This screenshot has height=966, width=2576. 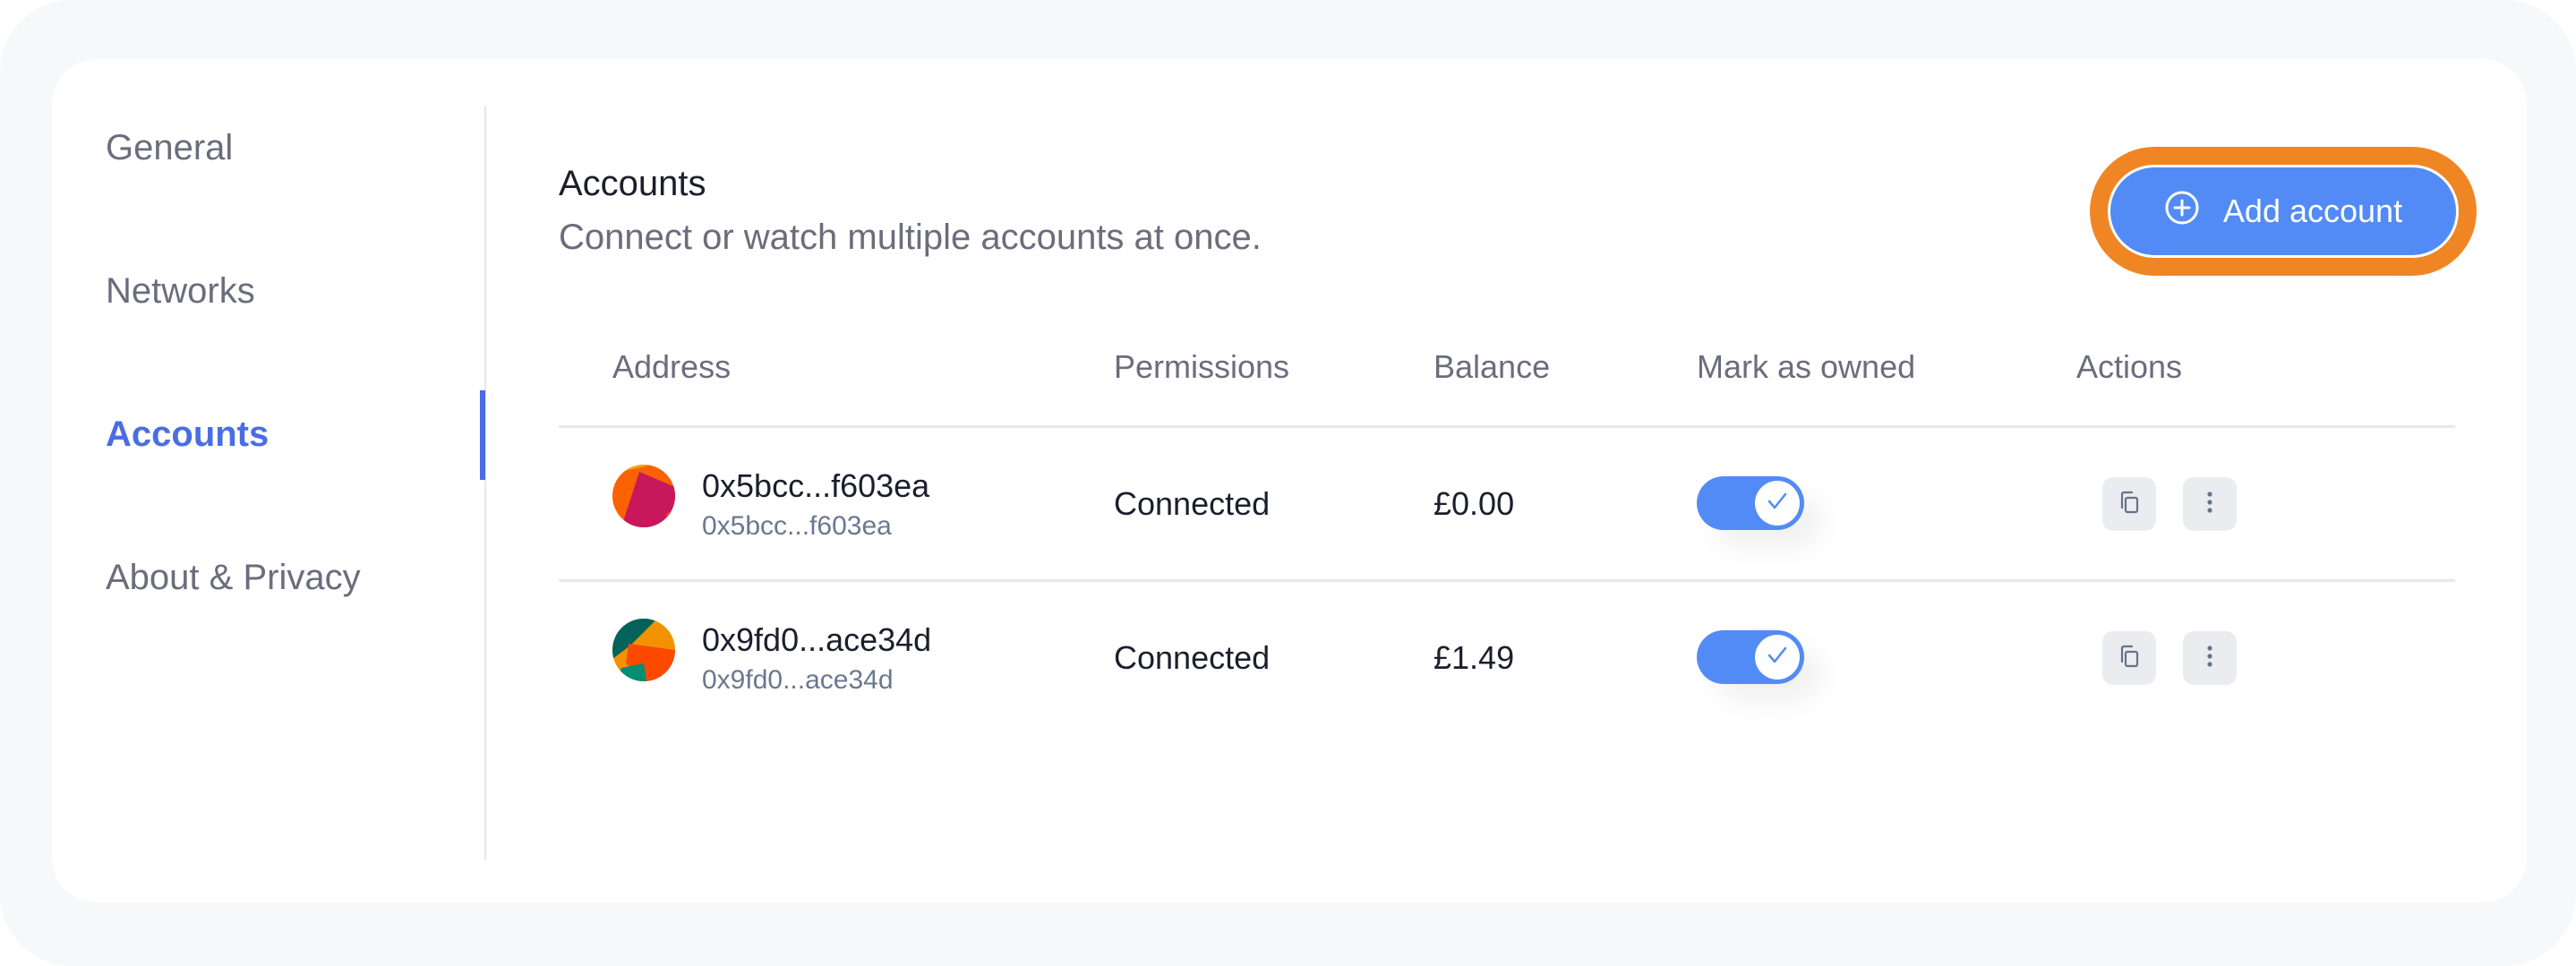 What do you see at coordinates (1492, 366) in the screenshot?
I see `column-header-balance: Balance` at bounding box center [1492, 366].